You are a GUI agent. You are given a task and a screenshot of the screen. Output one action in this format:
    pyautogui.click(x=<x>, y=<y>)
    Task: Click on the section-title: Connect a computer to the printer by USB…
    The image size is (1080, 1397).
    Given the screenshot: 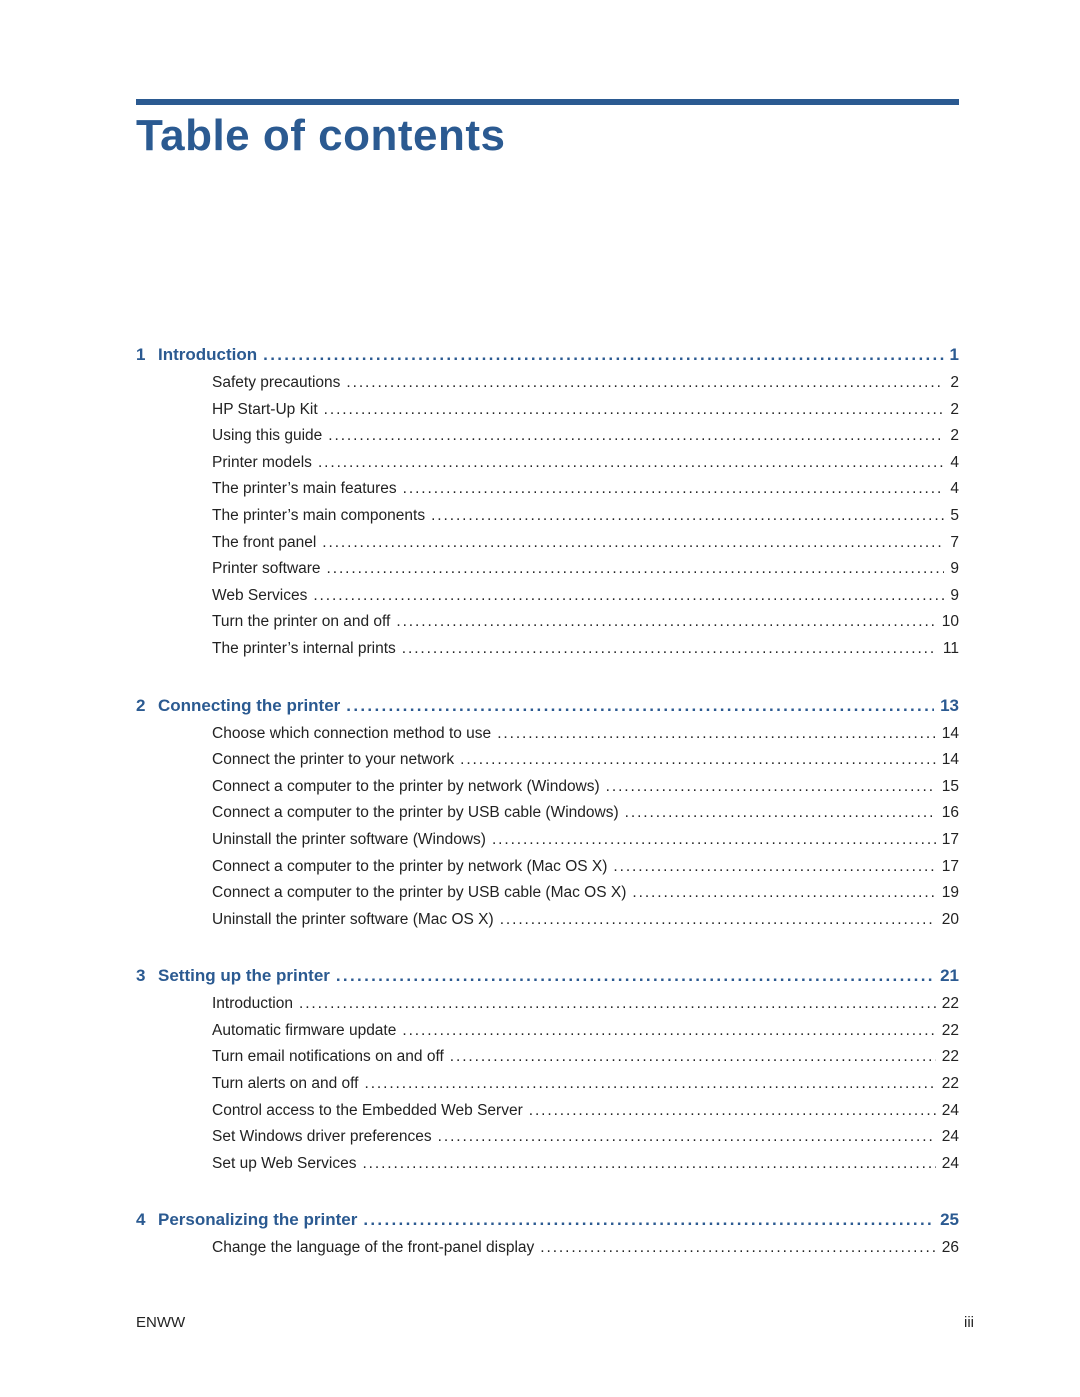 What is the action you would take?
    pyautogui.click(x=419, y=893)
    